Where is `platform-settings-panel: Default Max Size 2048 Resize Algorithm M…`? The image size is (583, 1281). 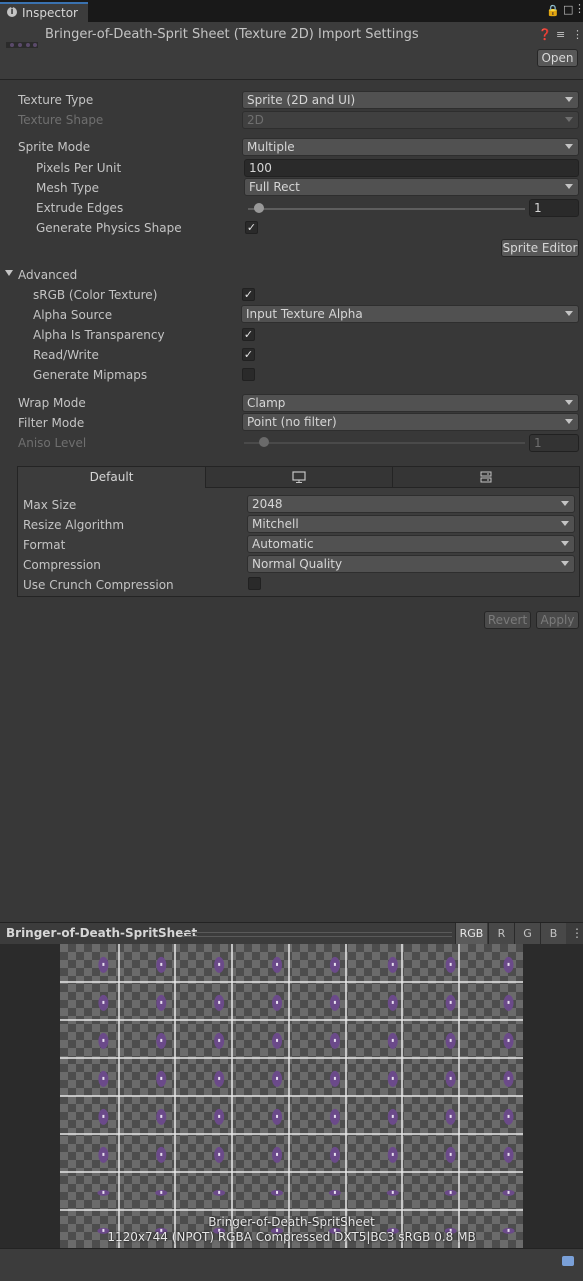 platform-settings-panel: Default Max Size 2048 Resize Algorithm M… is located at coordinates (298, 531).